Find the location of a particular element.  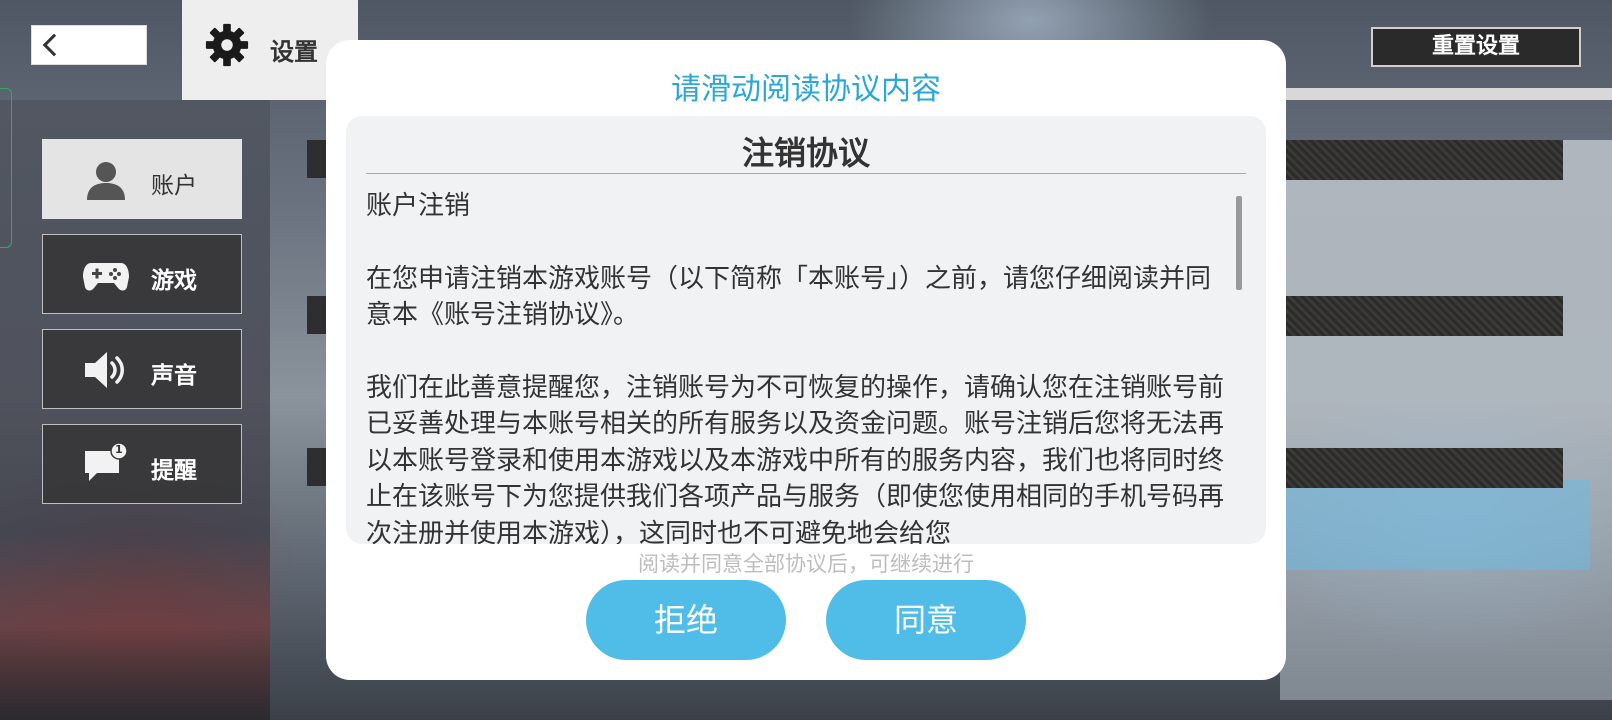

gear-icon is located at coordinates (227, 45).